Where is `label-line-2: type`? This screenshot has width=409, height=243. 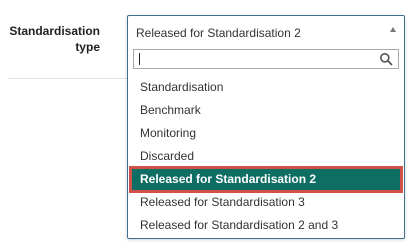 label-line-2: type is located at coordinates (87, 47).